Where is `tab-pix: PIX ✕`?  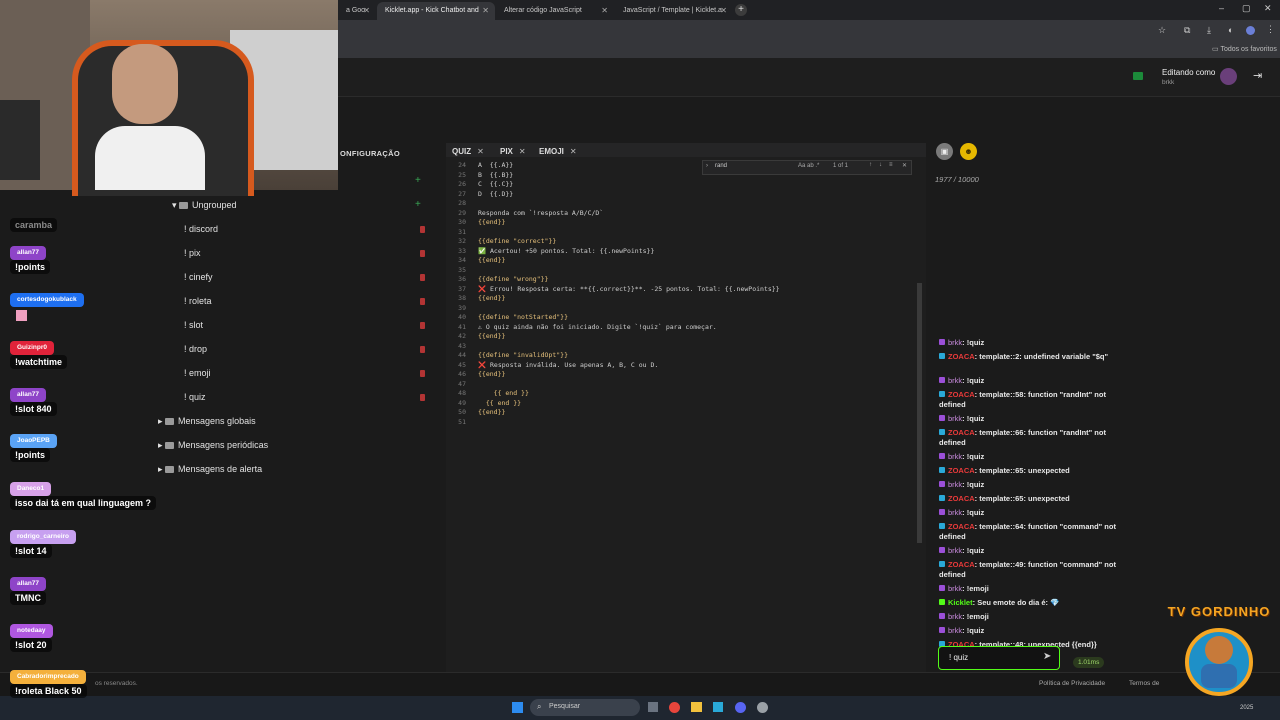
tab-pix: PIX ✕ is located at coordinates (513, 151).